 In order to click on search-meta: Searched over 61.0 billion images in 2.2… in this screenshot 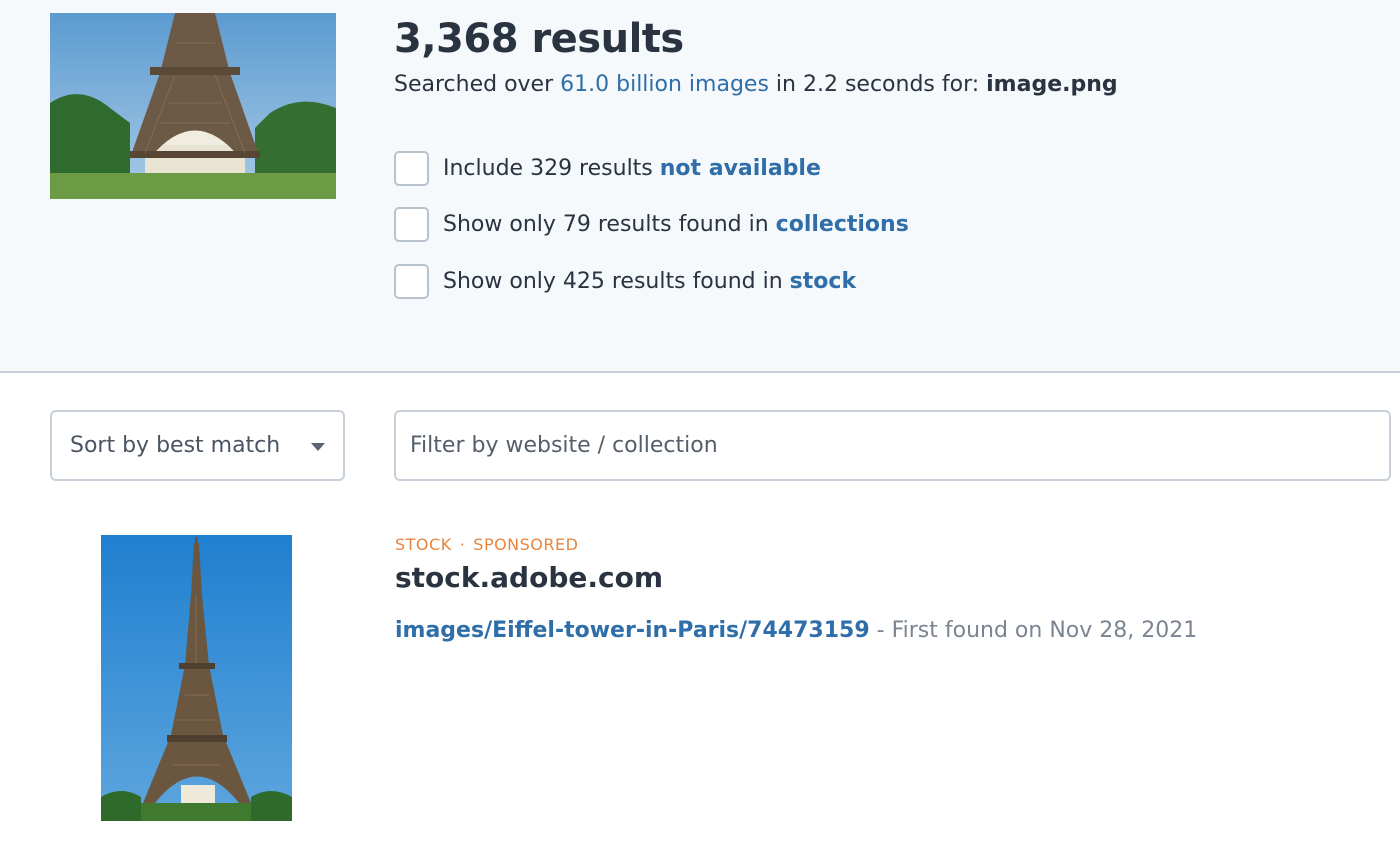, I will do `click(756, 85)`.